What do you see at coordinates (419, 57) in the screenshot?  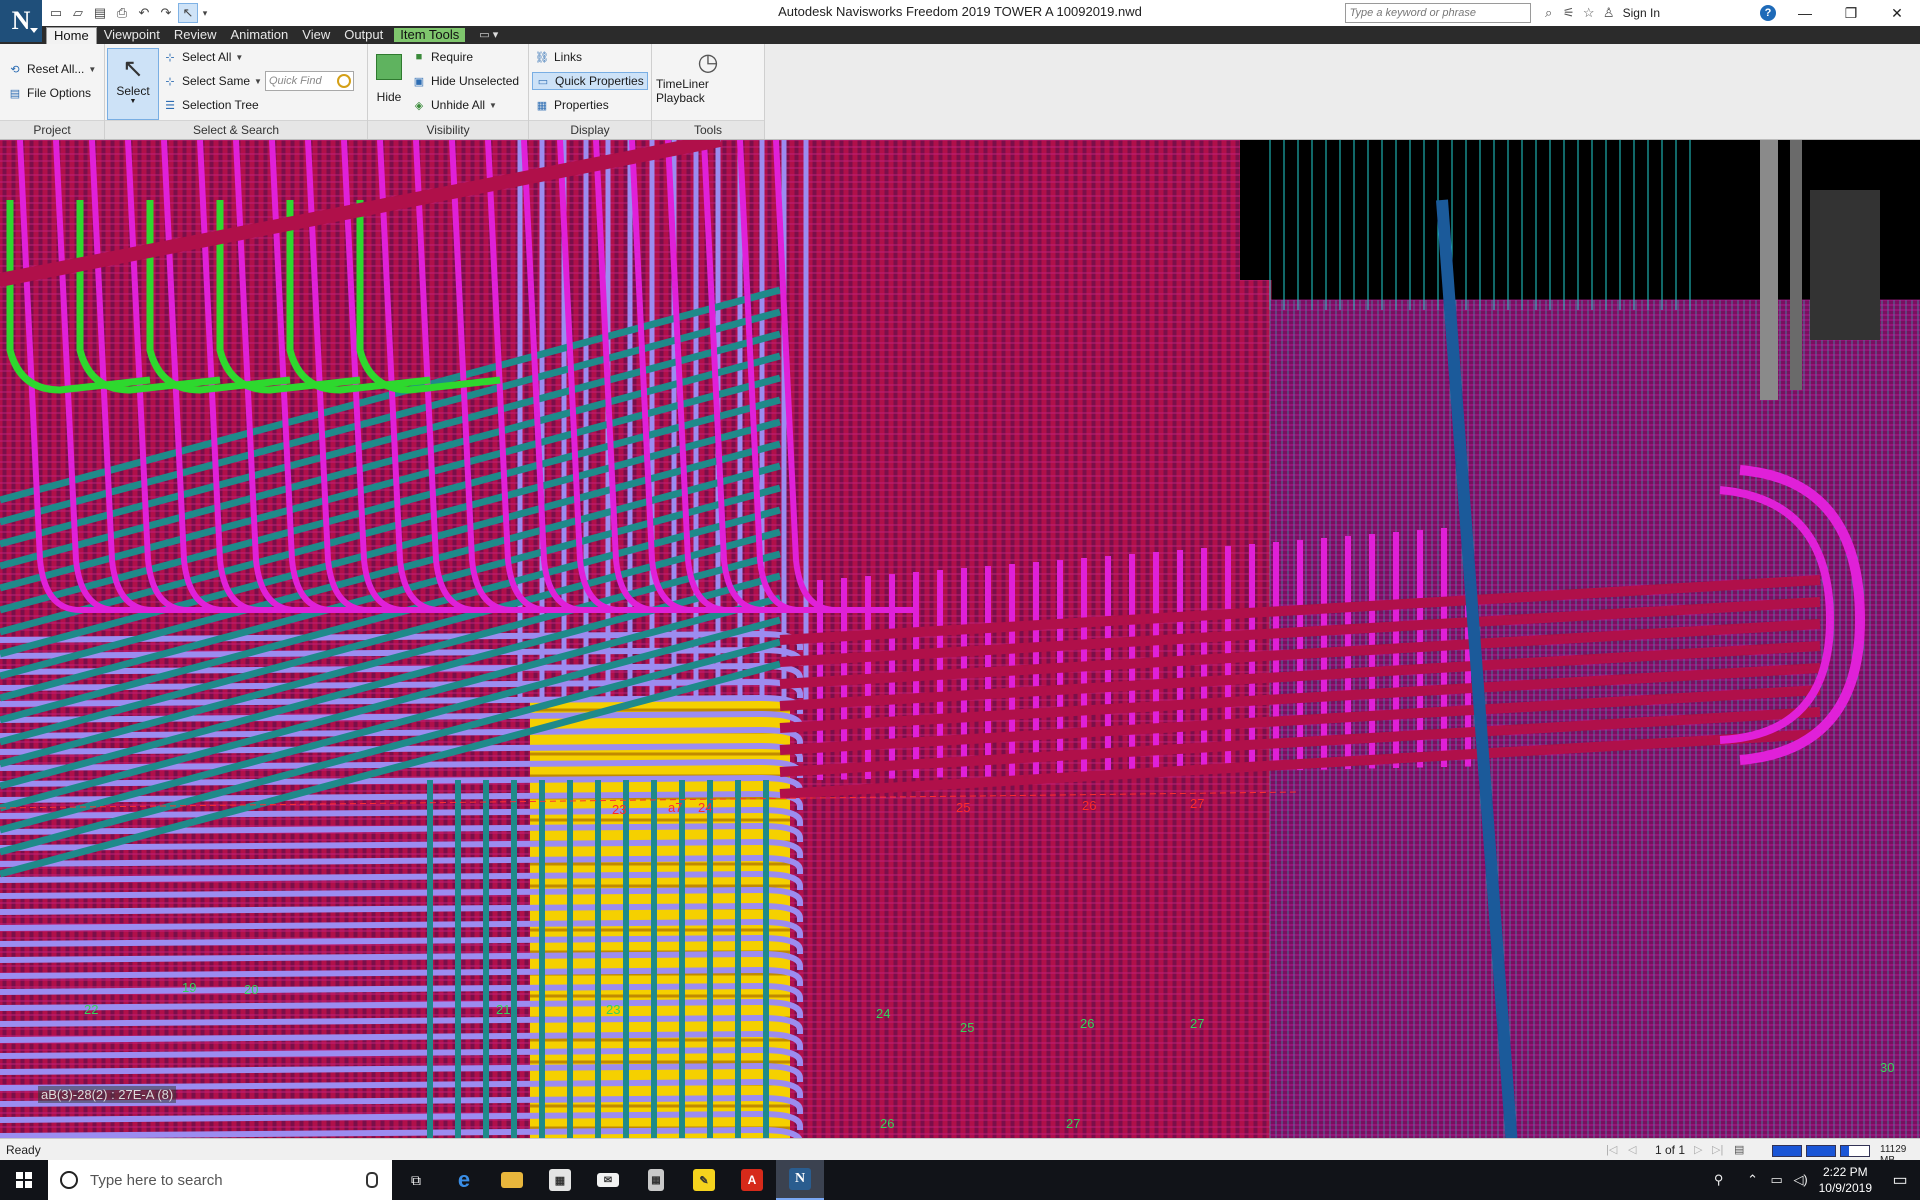 I see `require-icon: ■` at bounding box center [419, 57].